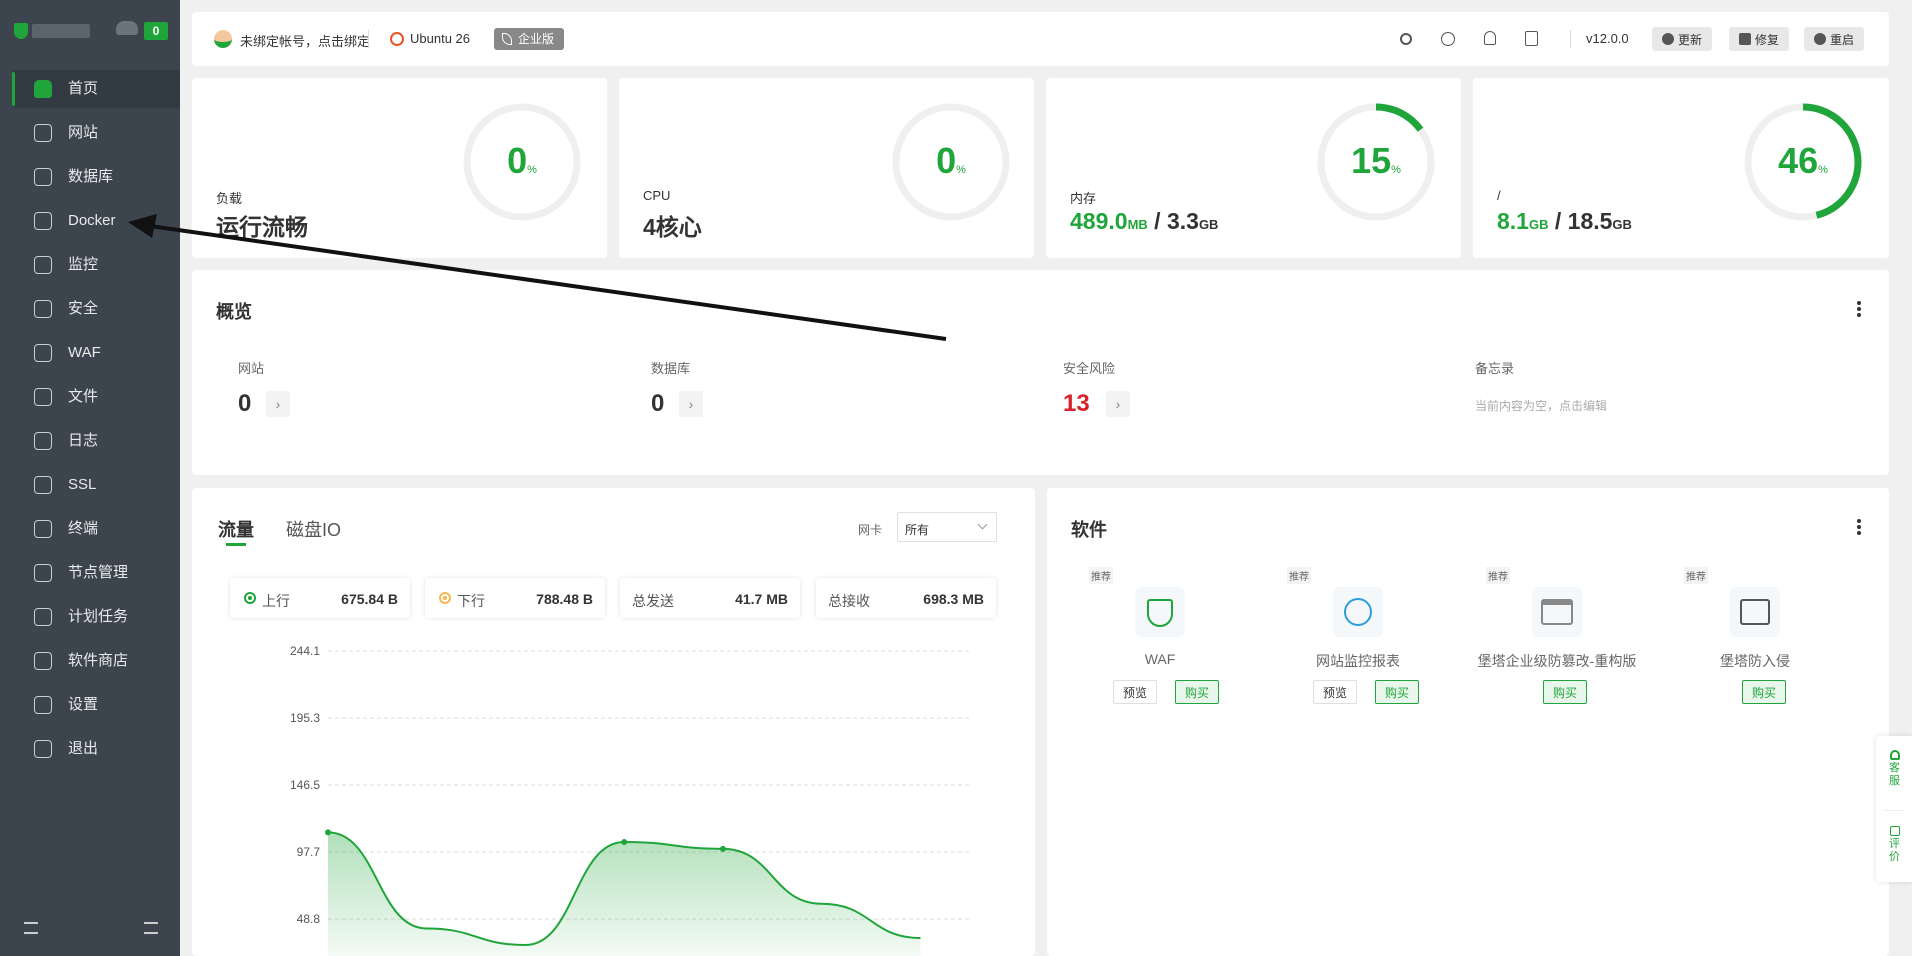 The height and width of the screenshot is (956, 1912). Describe the element at coordinates (399, 168) in the screenshot. I see `load-card: 负载 运行流畅 0%` at that location.